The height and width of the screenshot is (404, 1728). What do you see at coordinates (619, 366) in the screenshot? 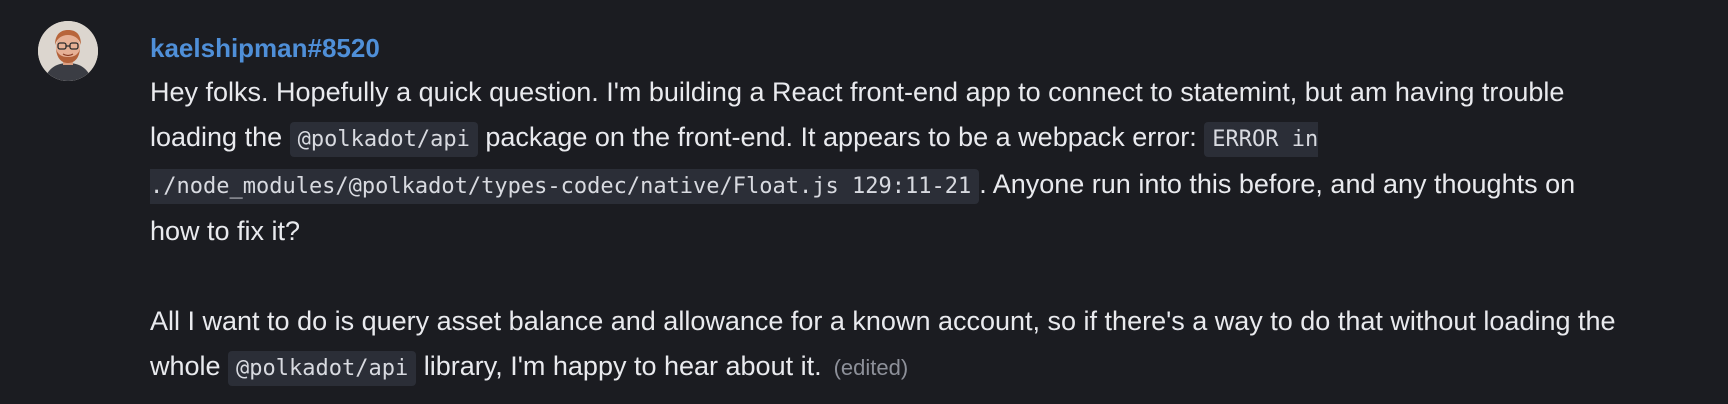
I see `paragraph-text: library, I'm happy to hear about it.` at bounding box center [619, 366].